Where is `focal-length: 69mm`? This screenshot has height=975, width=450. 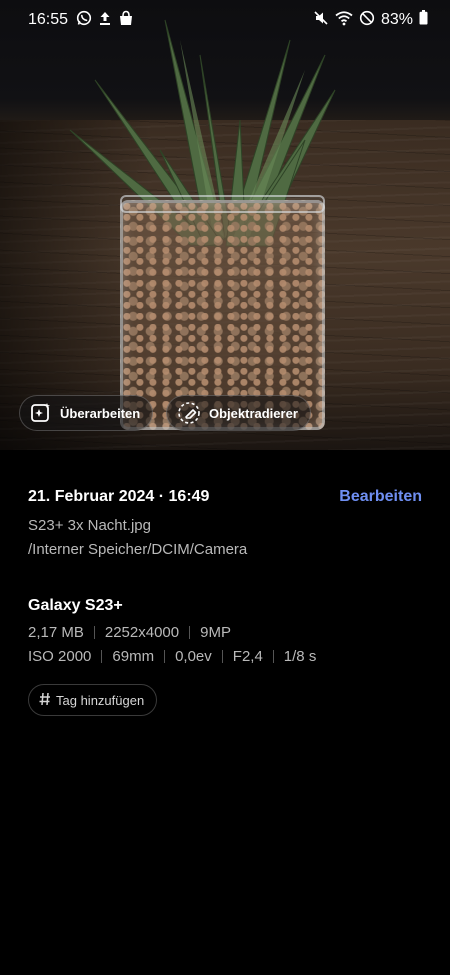
focal-length: 69mm is located at coordinates (133, 656).